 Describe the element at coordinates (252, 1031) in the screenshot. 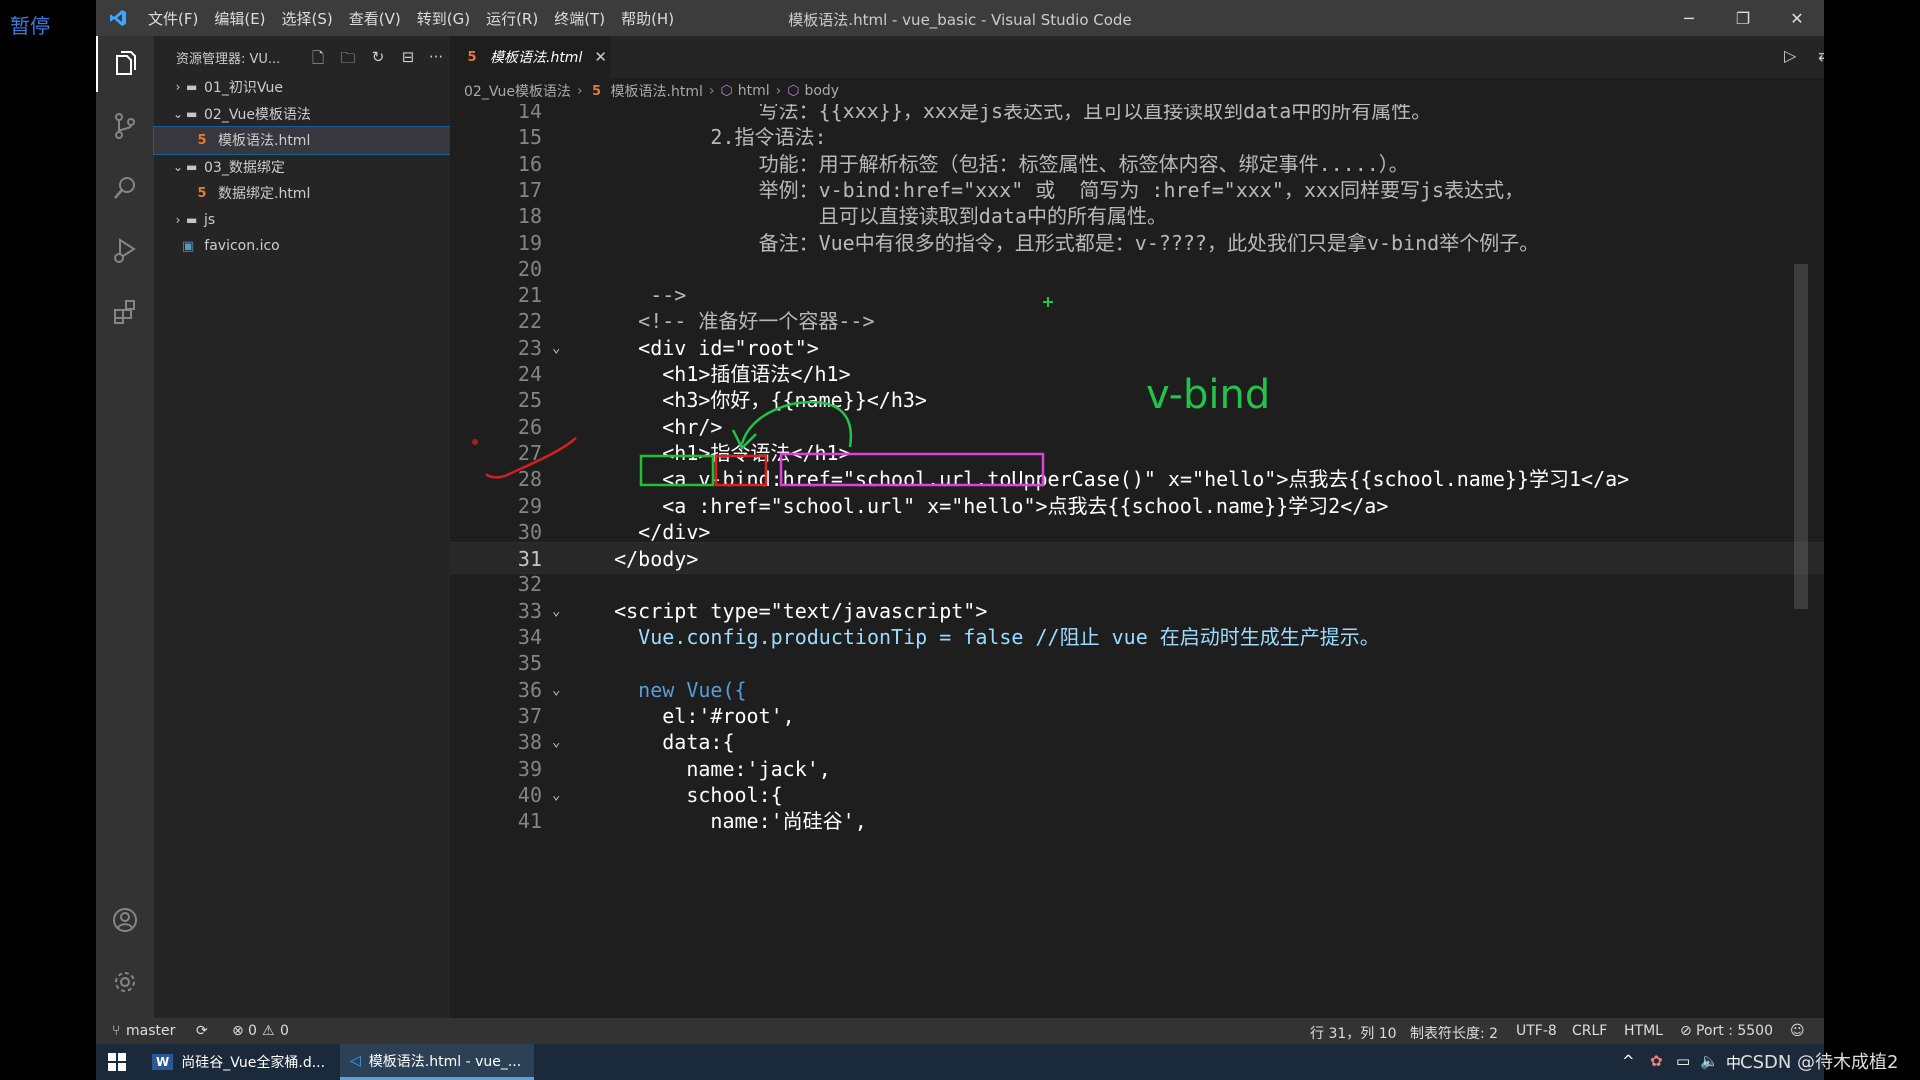

I see `error-count: 0` at that location.